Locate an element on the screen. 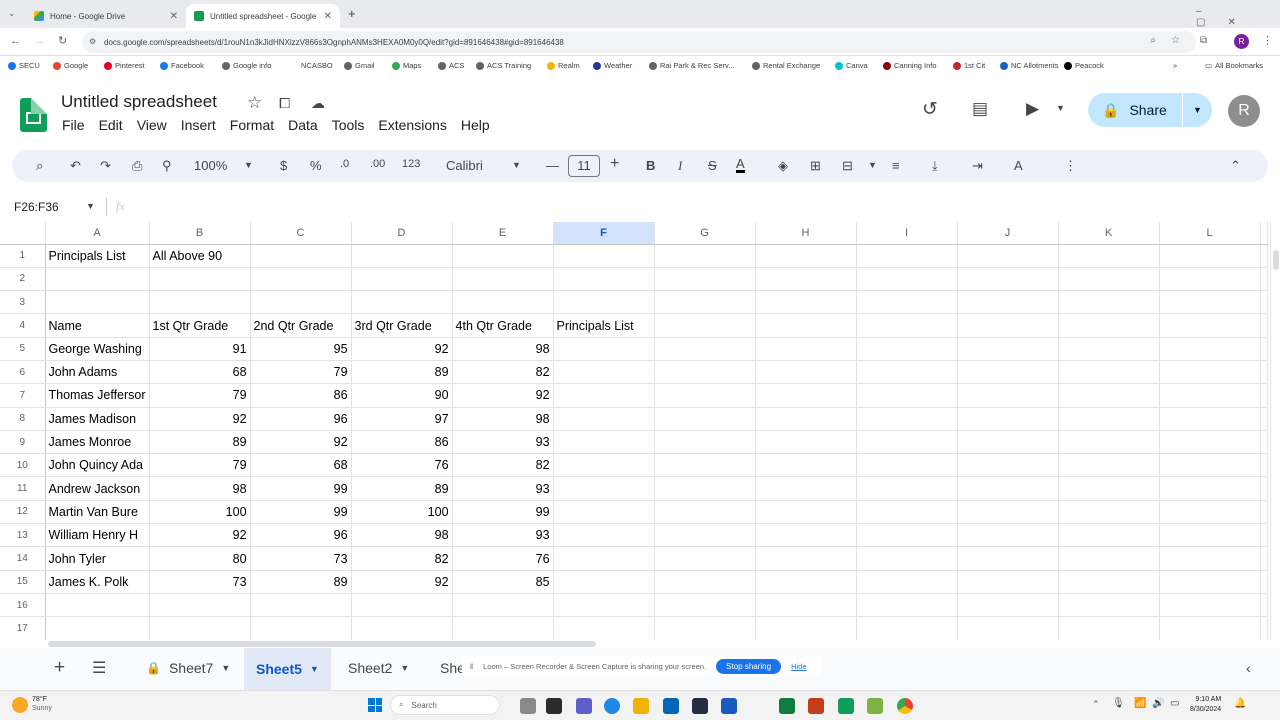  column-header-a: A is located at coordinates (97, 233).